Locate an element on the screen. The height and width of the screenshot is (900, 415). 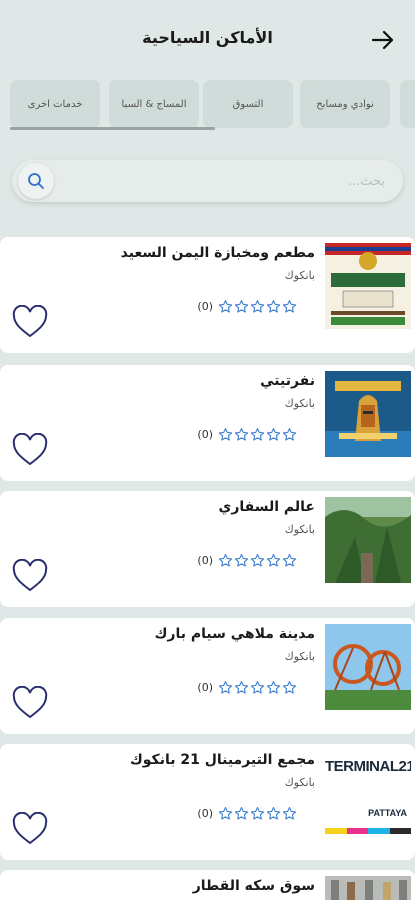
thumb-logo-text: TERMINAL21 is located at coordinates (368, 766).